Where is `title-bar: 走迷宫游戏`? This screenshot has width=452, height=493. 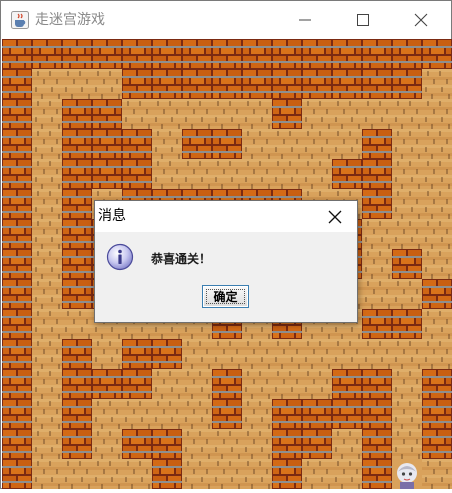
title-bar: 走迷宫游戏 is located at coordinates (226, 20).